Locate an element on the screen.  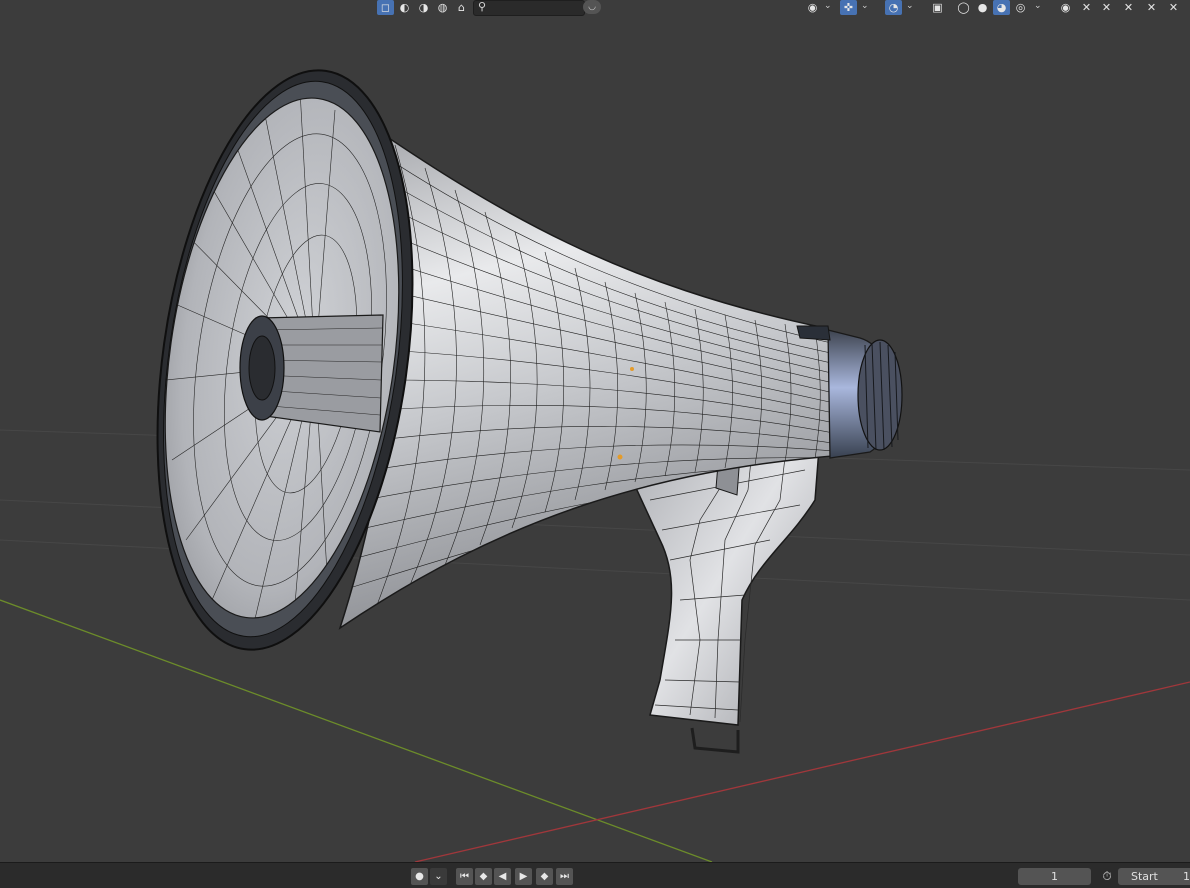
face-select-icon: ◐ is located at coordinates (404, 7).